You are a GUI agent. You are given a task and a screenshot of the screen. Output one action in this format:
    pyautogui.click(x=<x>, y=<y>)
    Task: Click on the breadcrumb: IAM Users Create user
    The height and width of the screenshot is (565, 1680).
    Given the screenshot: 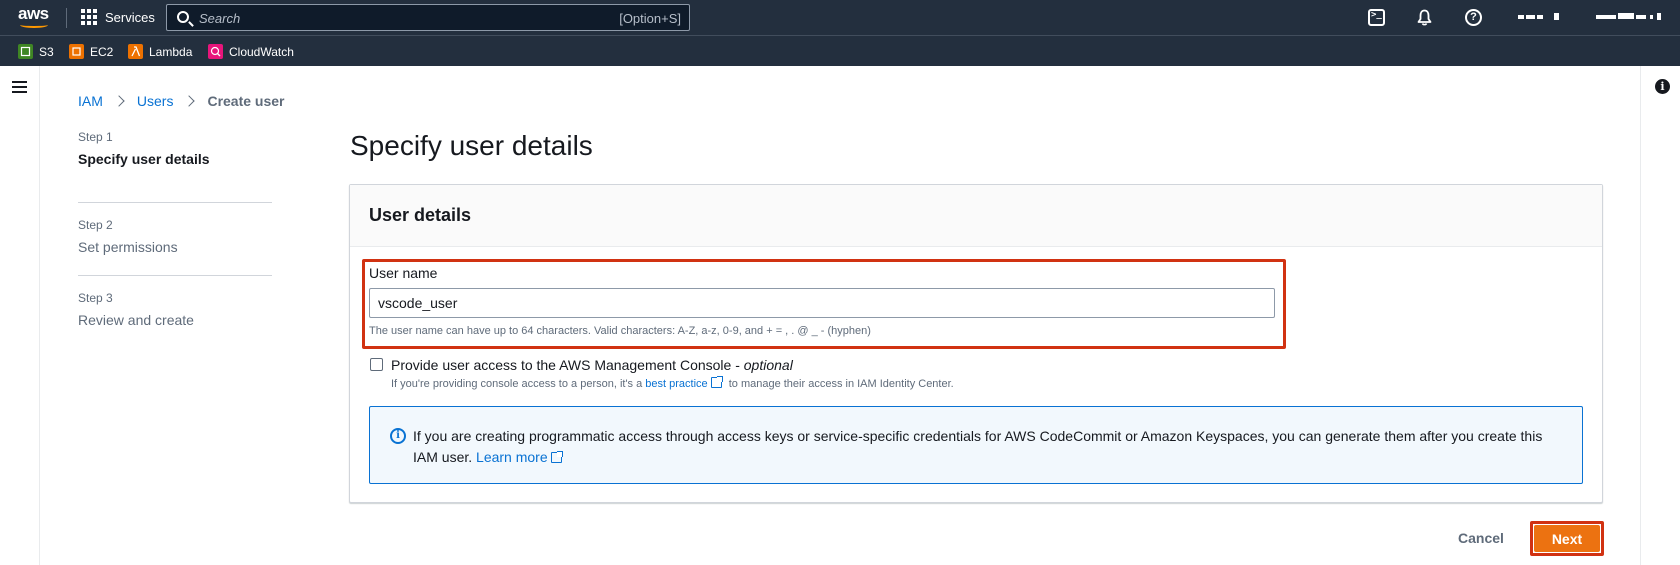 What is the action you would take?
    pyautogui.click(x=181, y=101)
    